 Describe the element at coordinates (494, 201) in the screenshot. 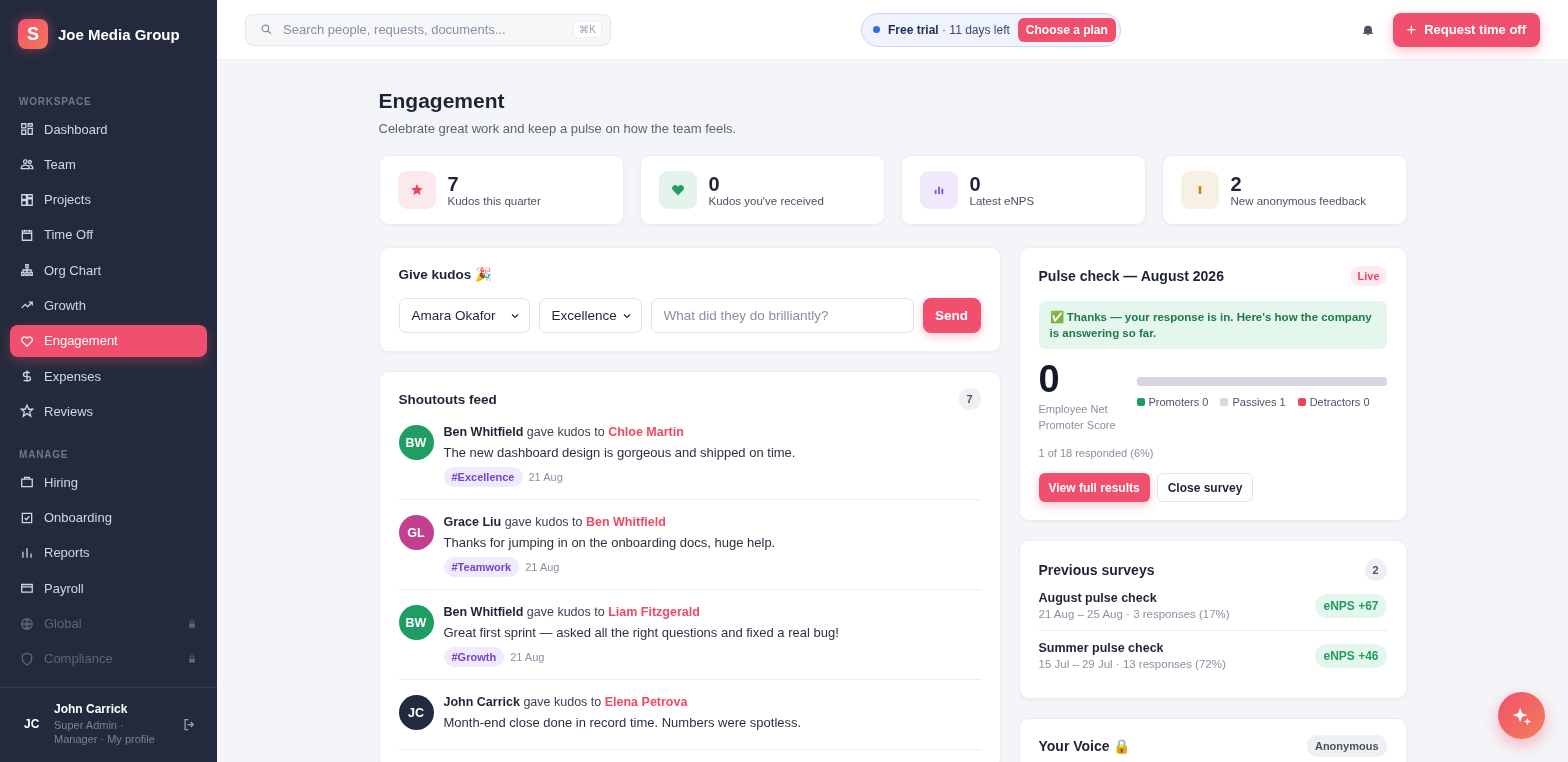

I see `stat-label: Kudos this quarter` at that location.